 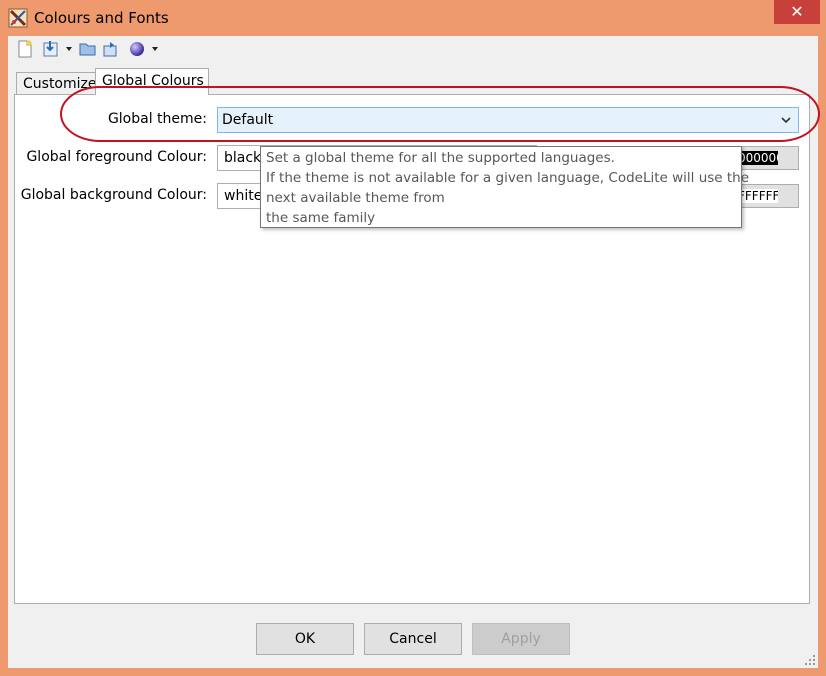 What do you see at coordinates (243, 158) in the screenshot?
I see `global-foreground-value: black` at bounding box center [243, 158].